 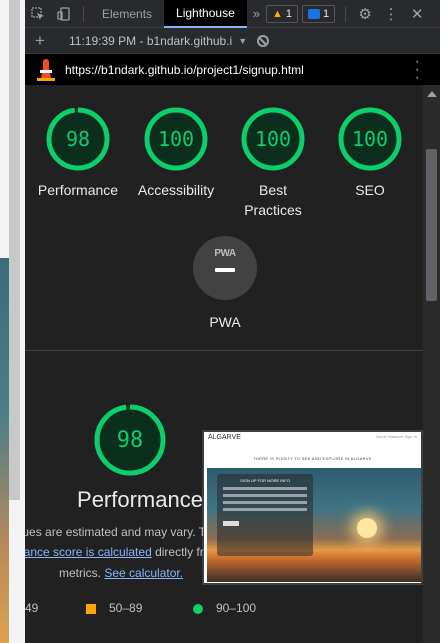 What do you see at coordinates (273, 200) in the screenshot?
I see `gauge-label: Best Practices` at bounding box center [273, 200].